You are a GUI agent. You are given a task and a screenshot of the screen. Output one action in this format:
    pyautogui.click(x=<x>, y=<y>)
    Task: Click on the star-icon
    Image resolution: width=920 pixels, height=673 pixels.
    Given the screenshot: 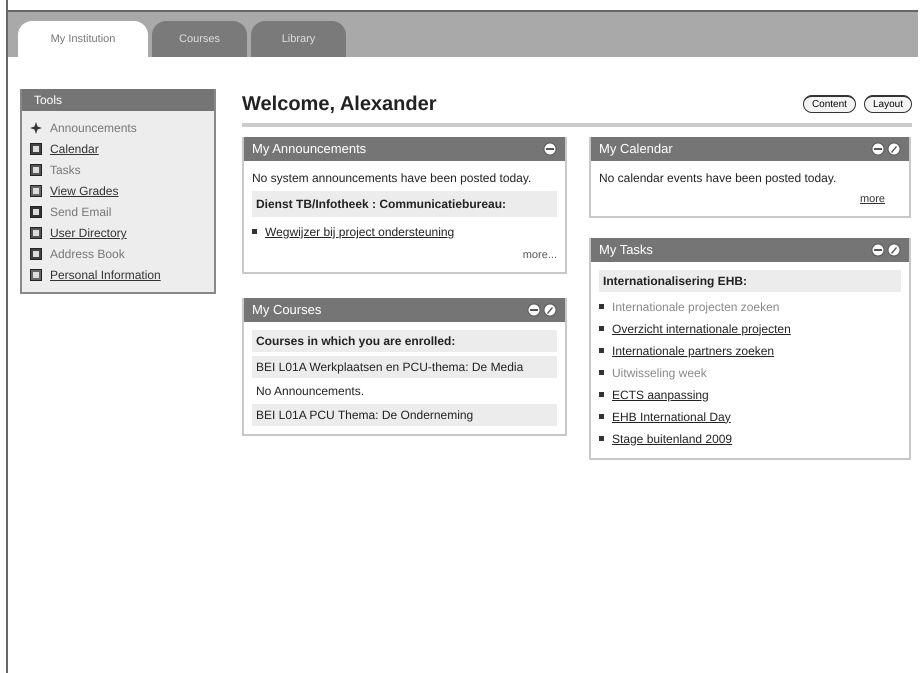 What is the action you would take?
    pyautogui.click(x=36, y=128)
    